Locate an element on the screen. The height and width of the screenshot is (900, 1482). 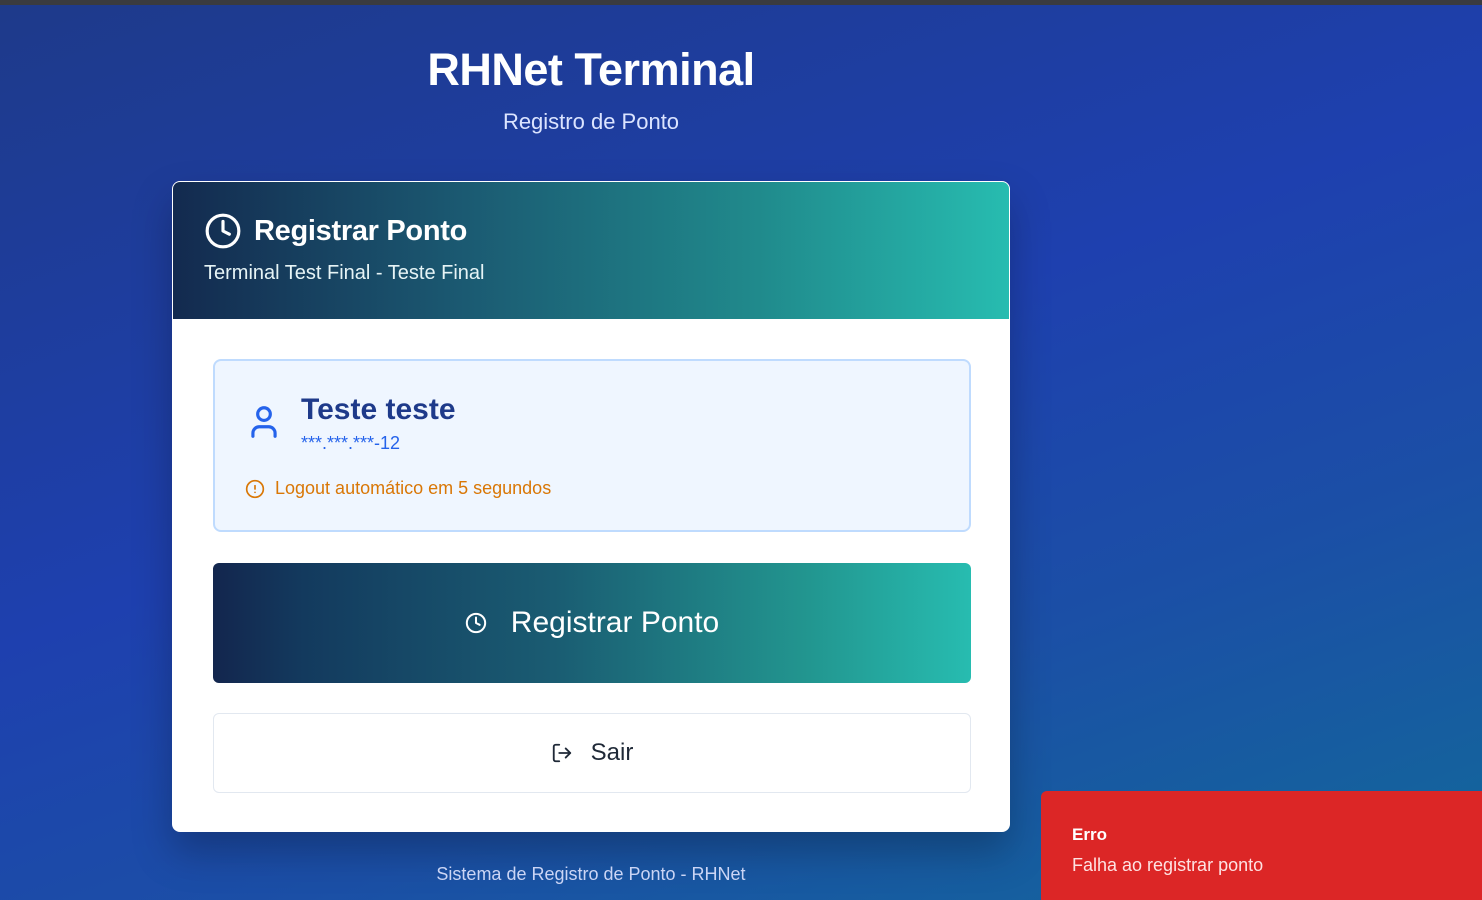
toast-title: Erro is located at coordinates (1089, 834).